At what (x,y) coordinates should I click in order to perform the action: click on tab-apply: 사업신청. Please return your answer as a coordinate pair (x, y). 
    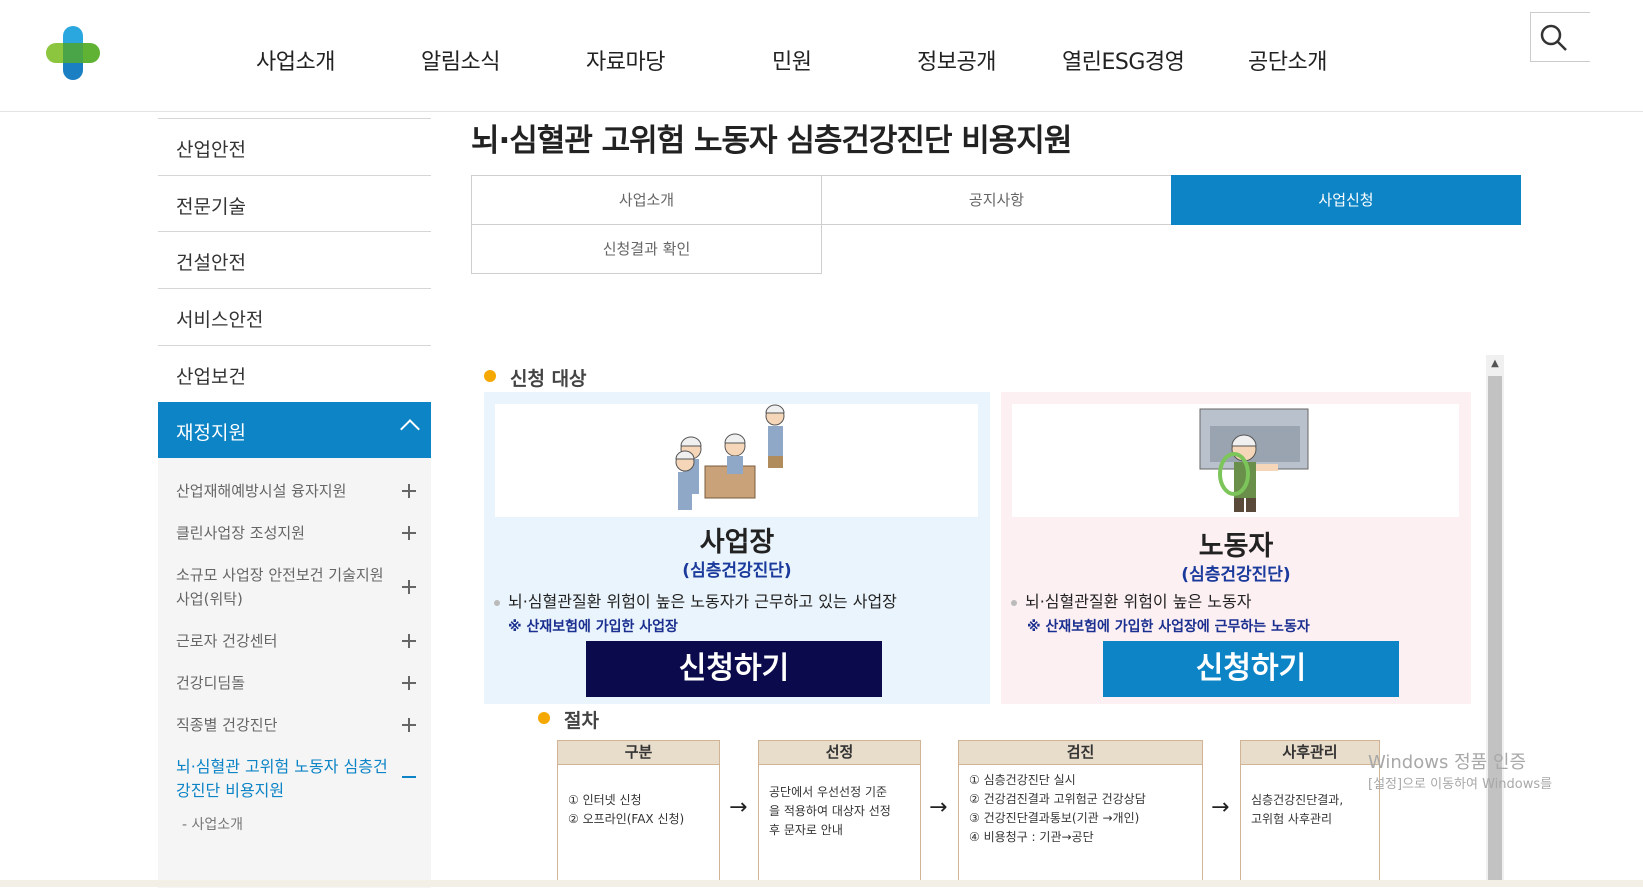
    Looking at the image, I should click on (1346, 200).